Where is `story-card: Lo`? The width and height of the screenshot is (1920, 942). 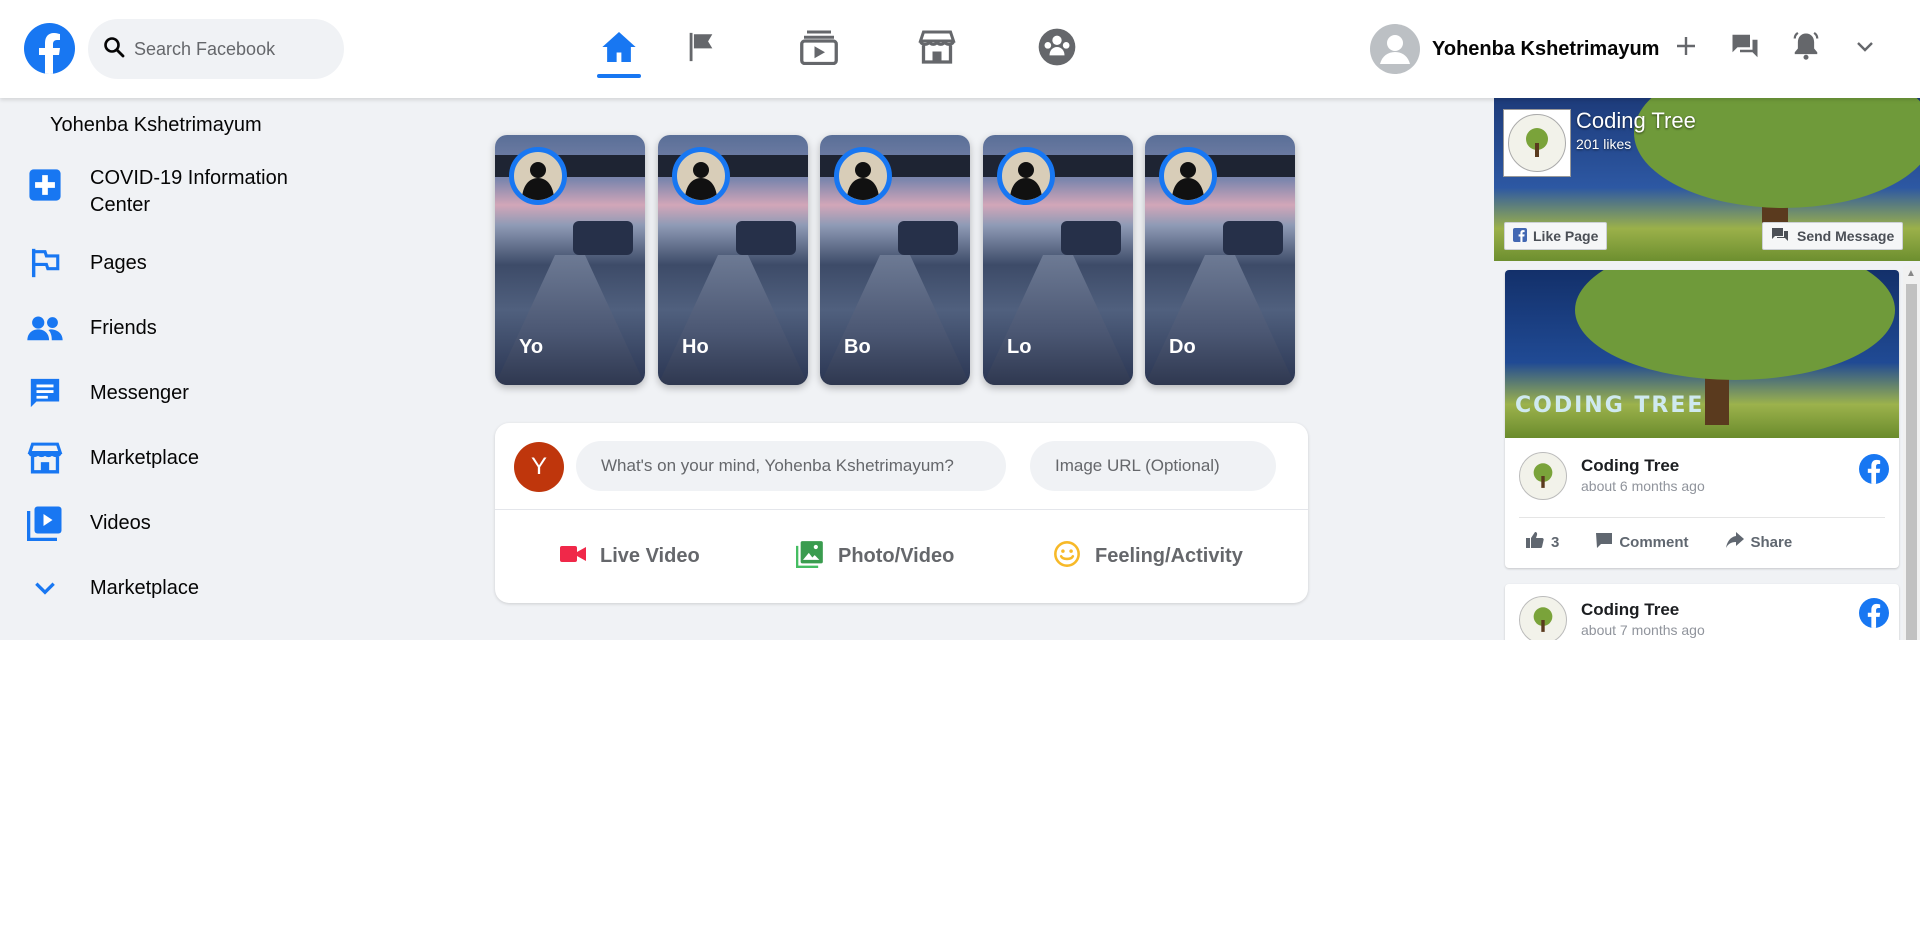 story-card: Lo is located at coordinates (1058, 260).